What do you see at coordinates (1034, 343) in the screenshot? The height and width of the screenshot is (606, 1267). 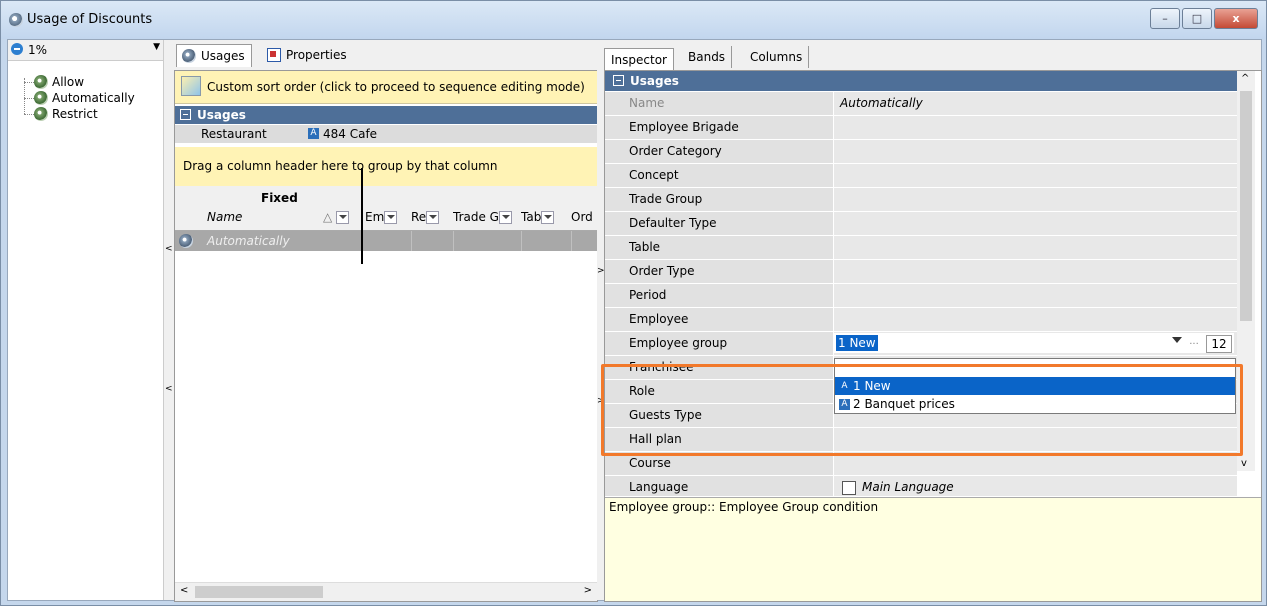 I see `employee-group-editor: 1 New ... 12` at bounding box center [1034, 343].